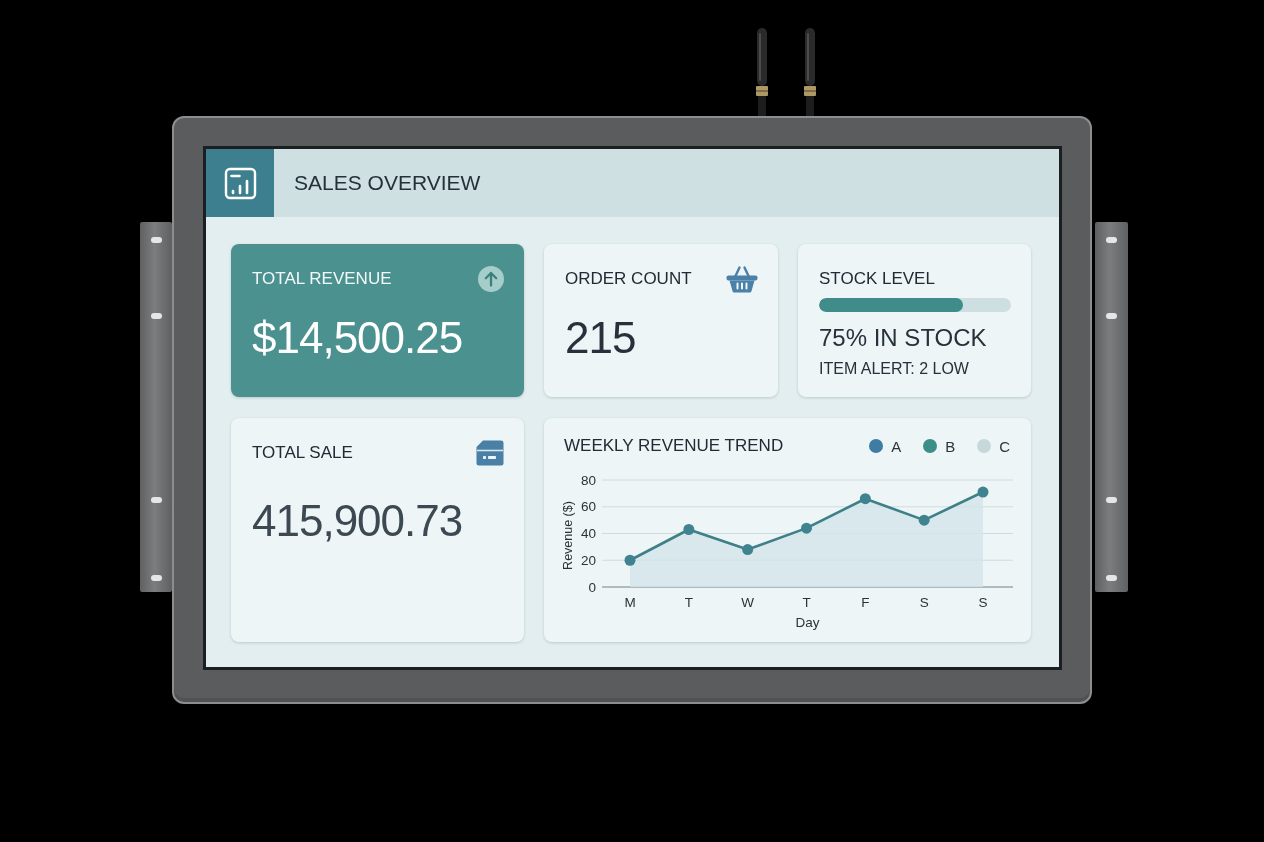 This screenshot has height=842, width=1264. What do you see at coordinates (358, 338) in the screenshot?
I see `metric-value: $14,500.25` at bounding box center [358, 338].